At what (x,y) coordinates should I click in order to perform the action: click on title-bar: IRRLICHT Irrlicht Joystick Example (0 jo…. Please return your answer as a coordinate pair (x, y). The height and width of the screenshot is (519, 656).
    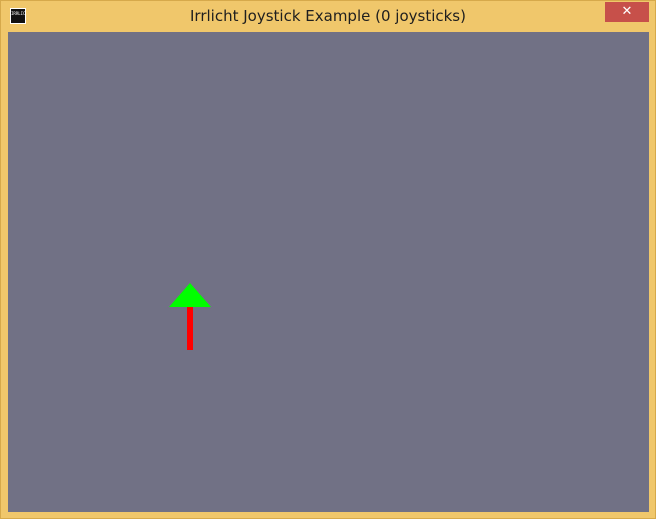
    Looking at the image, I should click on (328, 16).